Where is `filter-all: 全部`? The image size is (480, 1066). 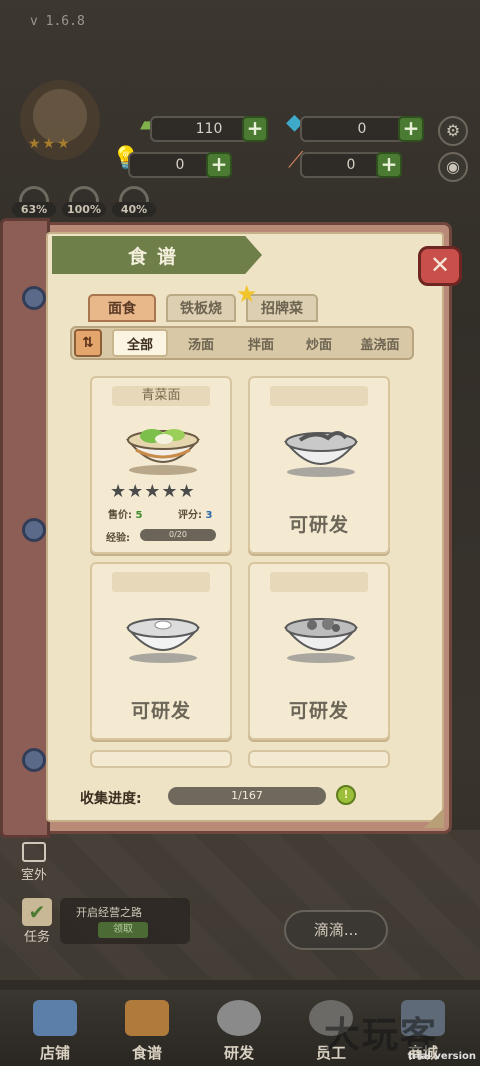
filter-all: 全部 is located at coordinates (140, 343).